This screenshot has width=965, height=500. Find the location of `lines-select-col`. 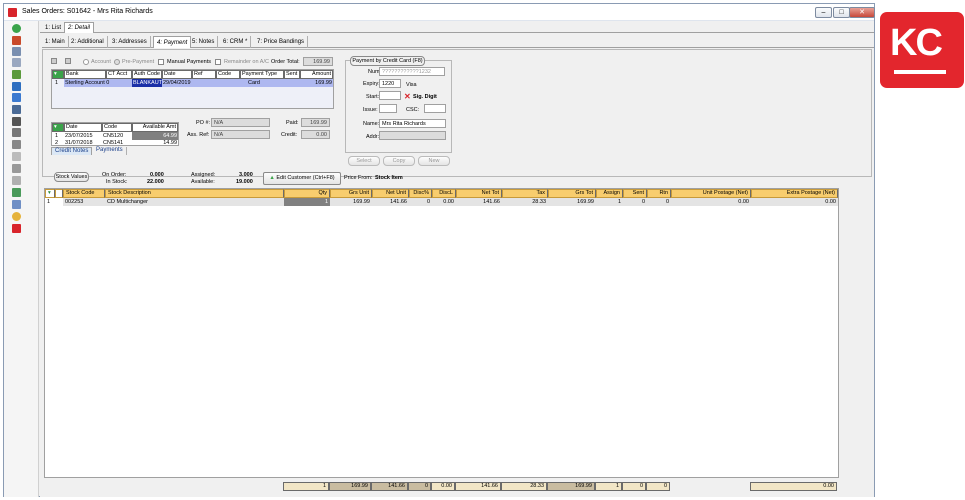

lines-select-col is located at coordinates (59, 193).